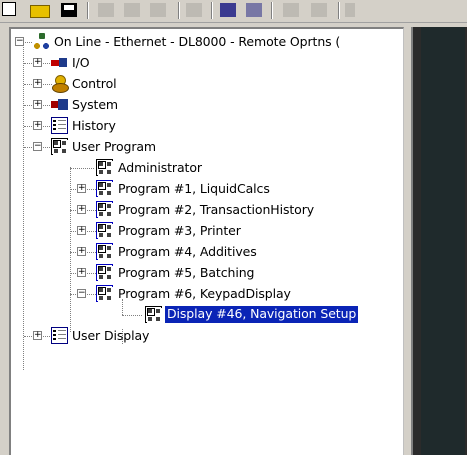 This screenshot has height=455, width=467. I want to click on tree-item-administrator: Administrator, so click(201, 168).